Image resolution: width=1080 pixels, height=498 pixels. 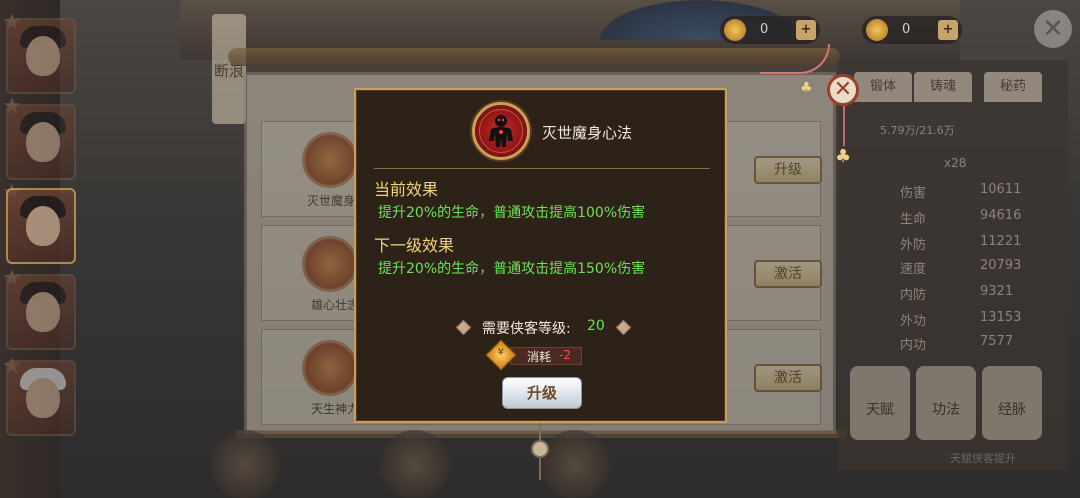 I want to click on cost-box: 消耗 -2, so click(x=546, y=356).